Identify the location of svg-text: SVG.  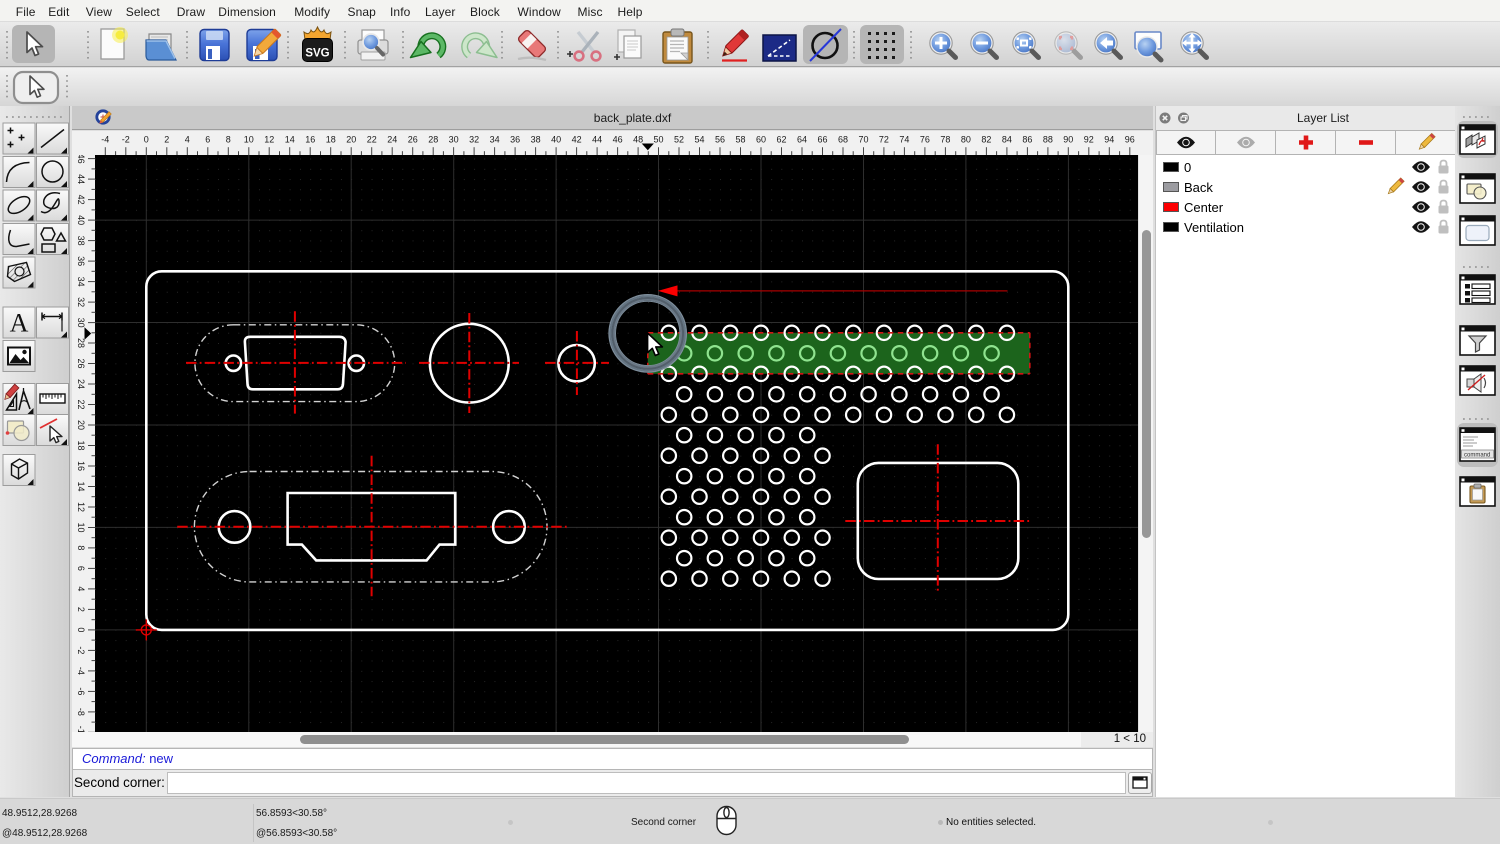
(317, 54).